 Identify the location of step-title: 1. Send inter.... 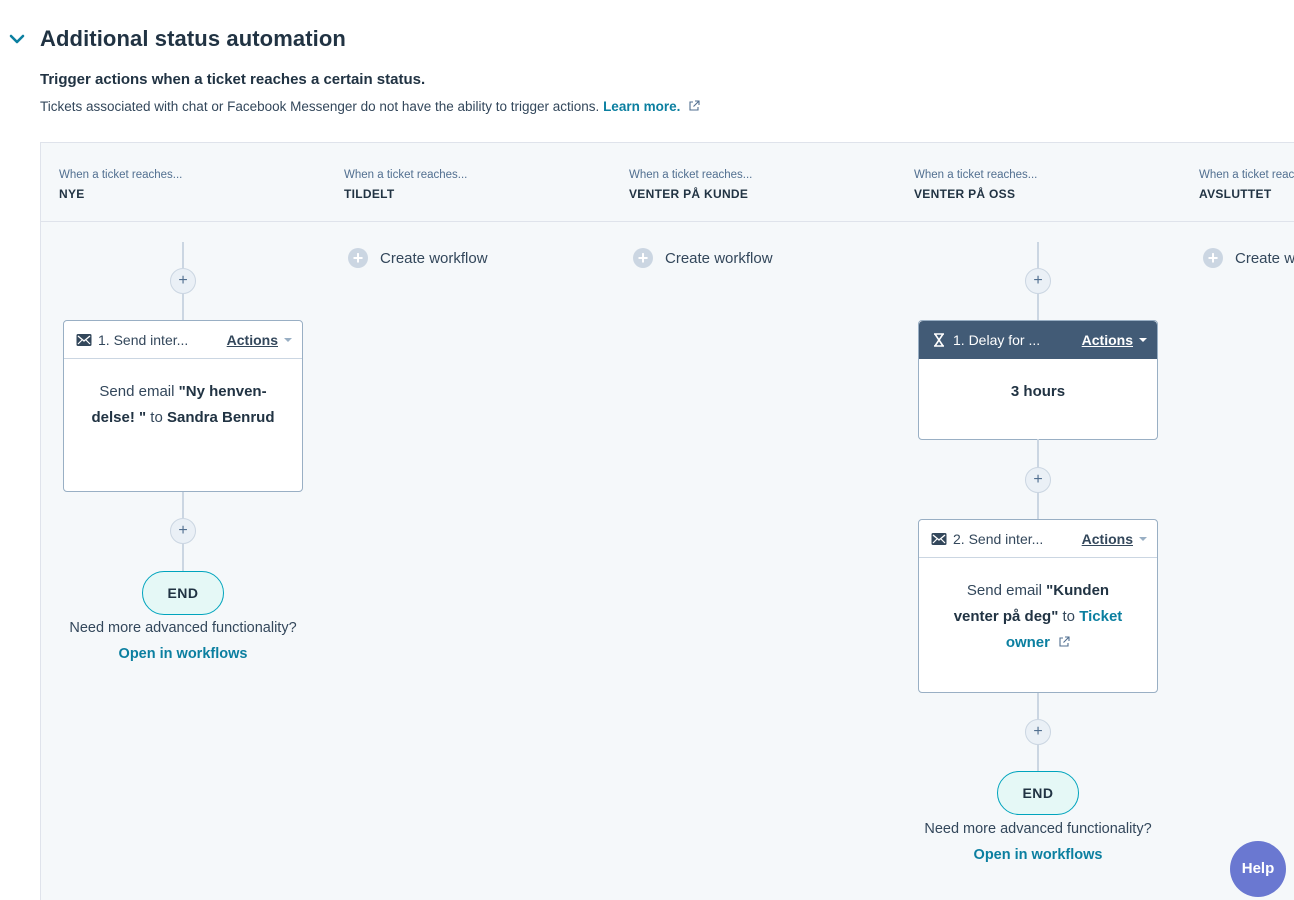
(143, 339).